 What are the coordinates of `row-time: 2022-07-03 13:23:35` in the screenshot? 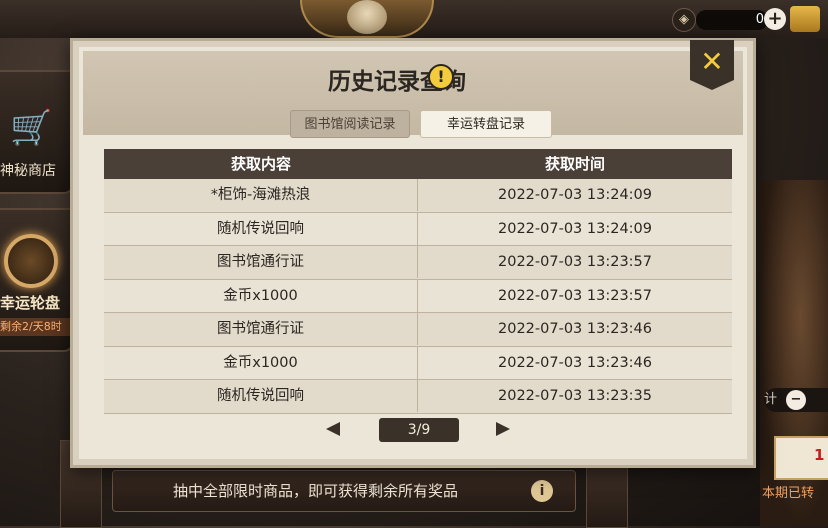 It's located at (575, 396).